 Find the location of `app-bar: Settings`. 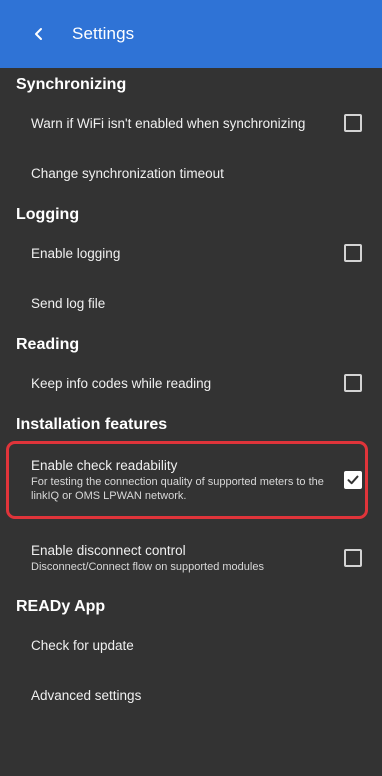

app-bar: Settings is located at coordinates (191, 34).